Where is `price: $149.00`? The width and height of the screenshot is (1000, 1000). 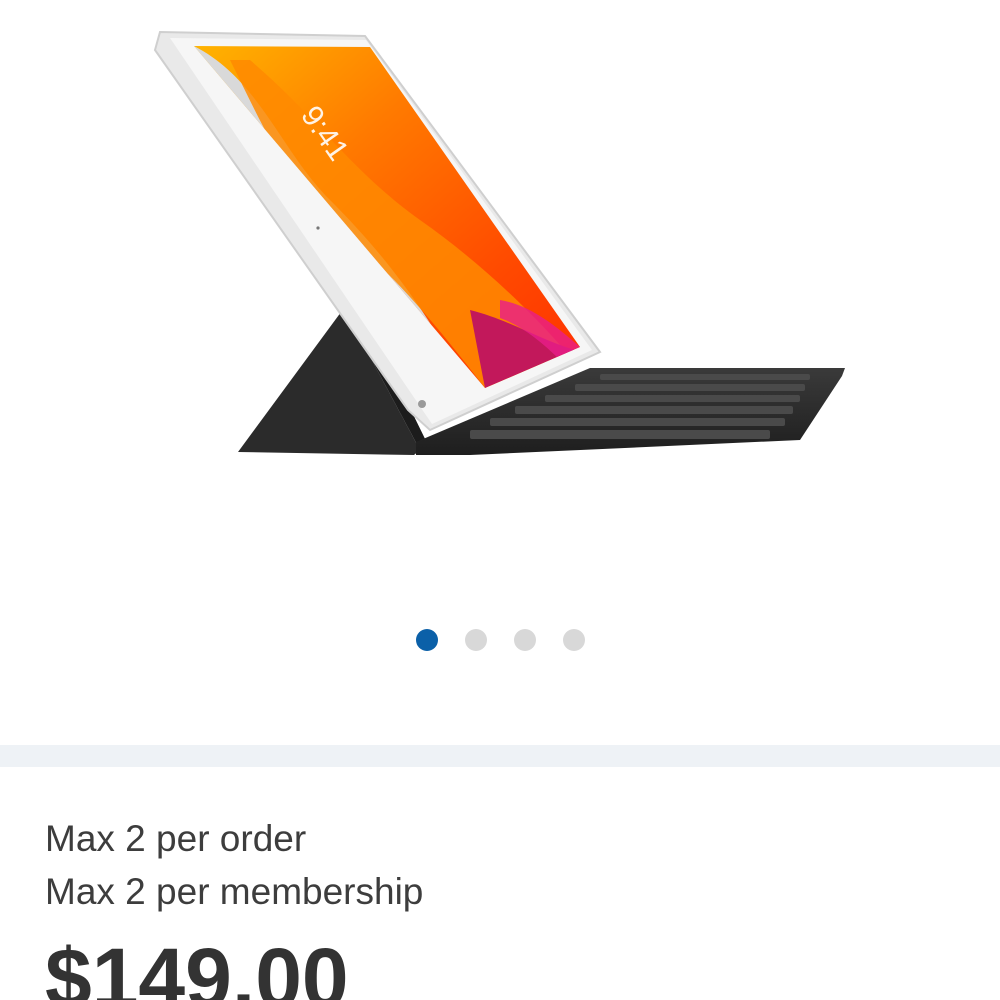
price: $149.00 is located at coordinates (197, 965).